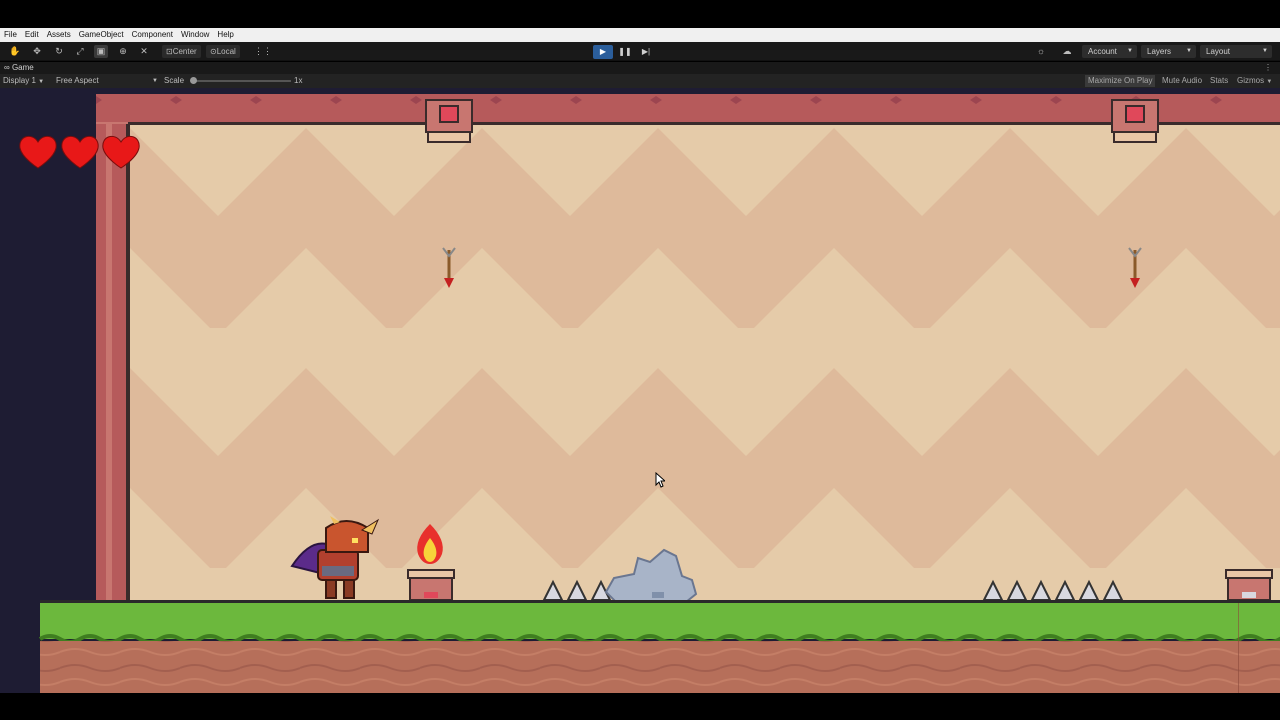  I want to click on pivot-center-toggle: ⊡Center, so click(181, 51).